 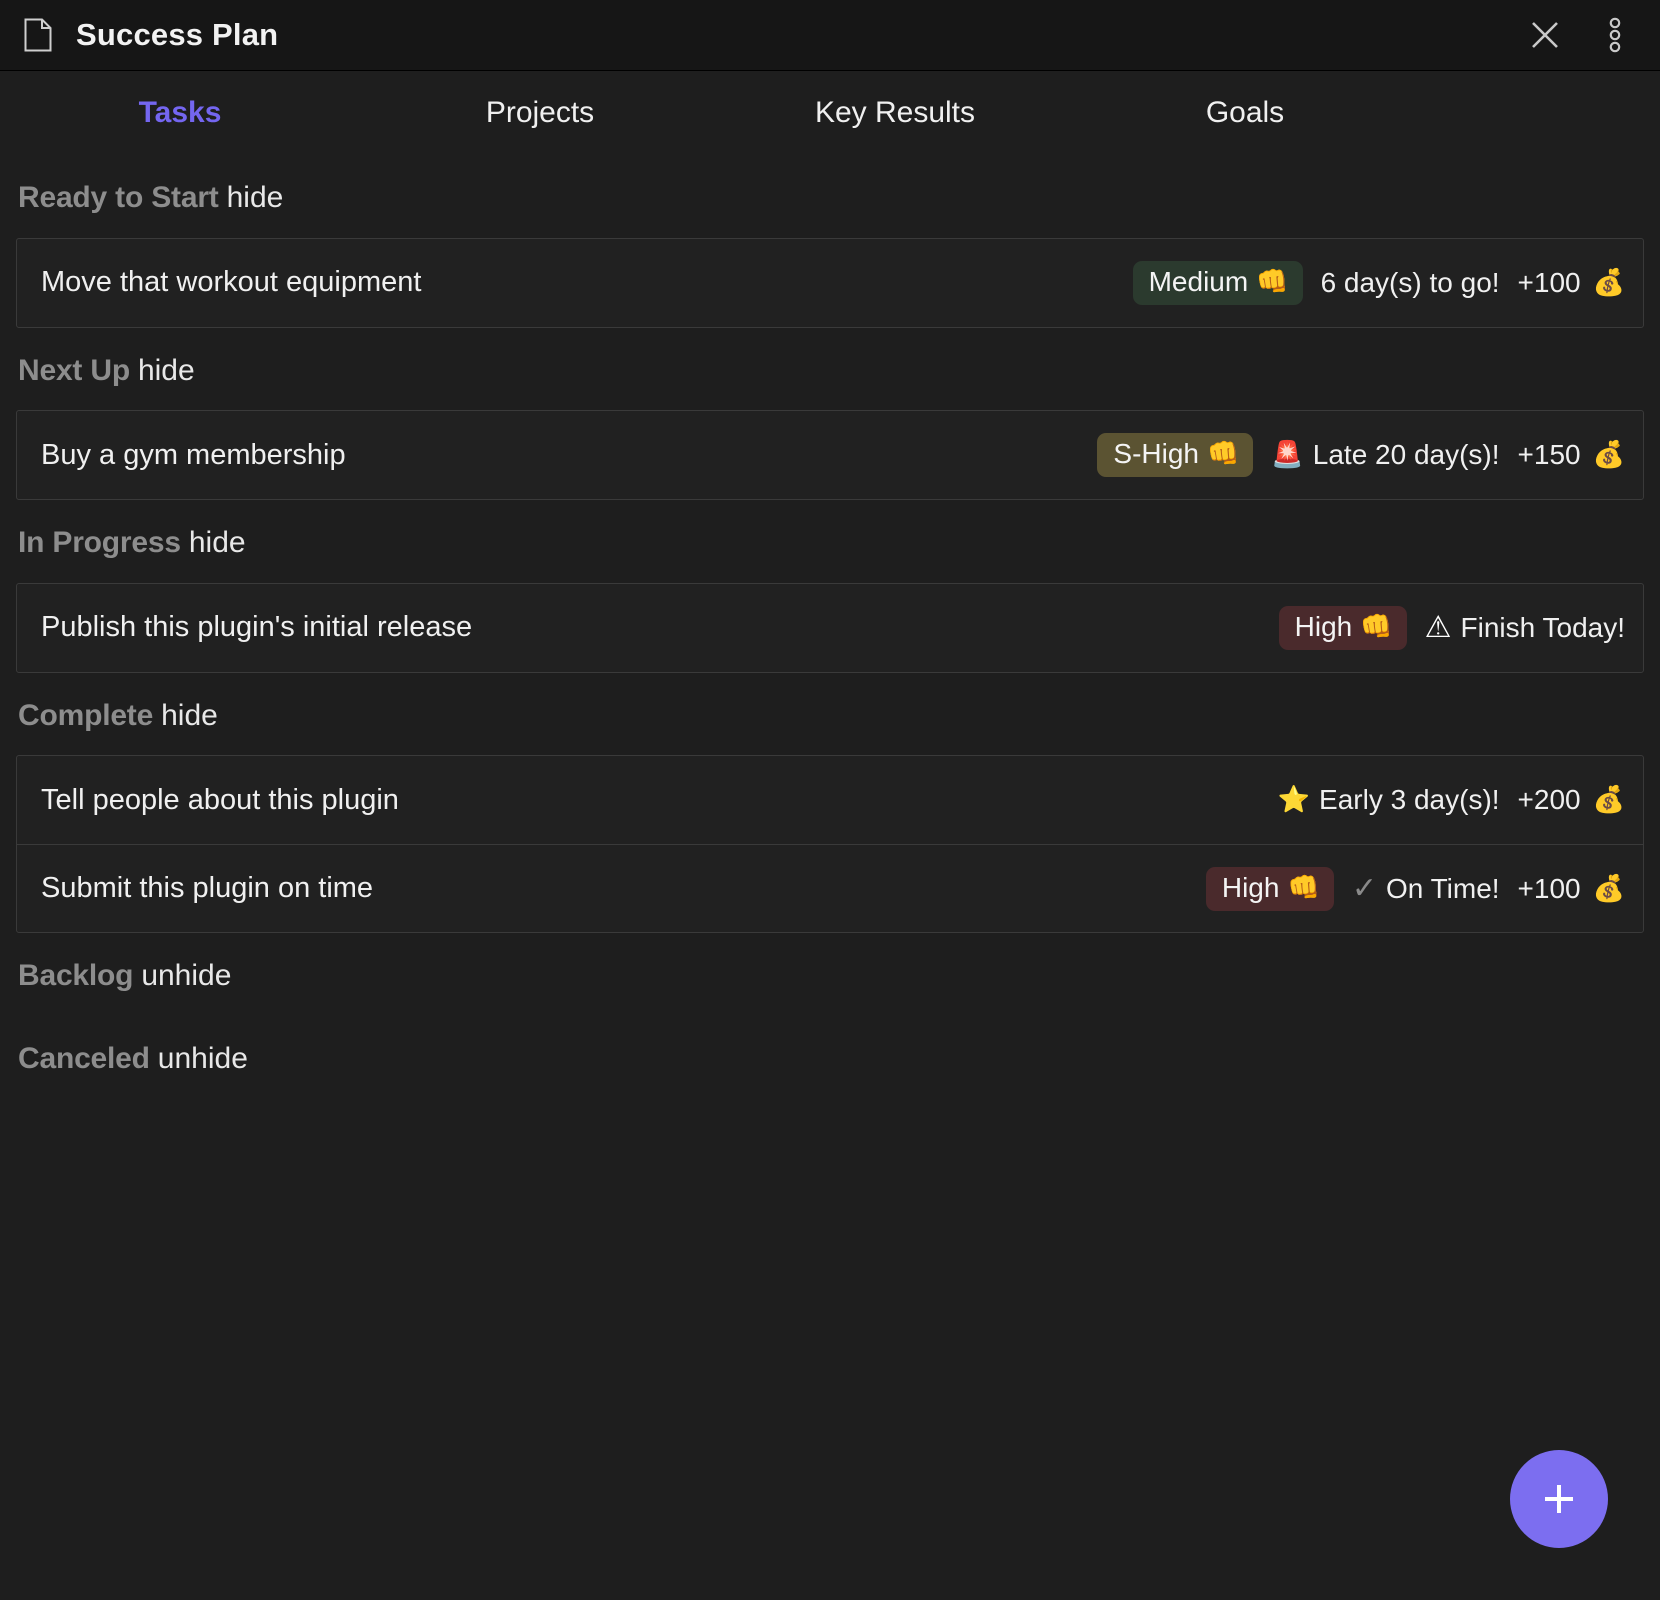 I want to click on tab-key-results: Key Results, so click(x=895, y=113).